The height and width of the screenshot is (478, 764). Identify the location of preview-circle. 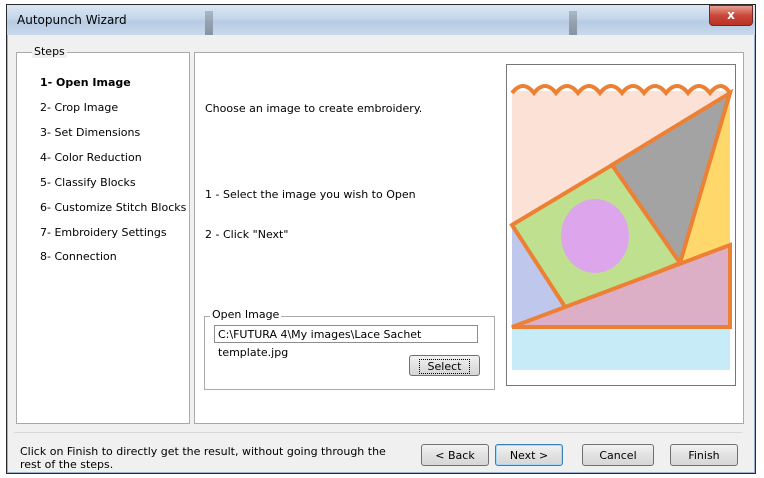
(595, 236).